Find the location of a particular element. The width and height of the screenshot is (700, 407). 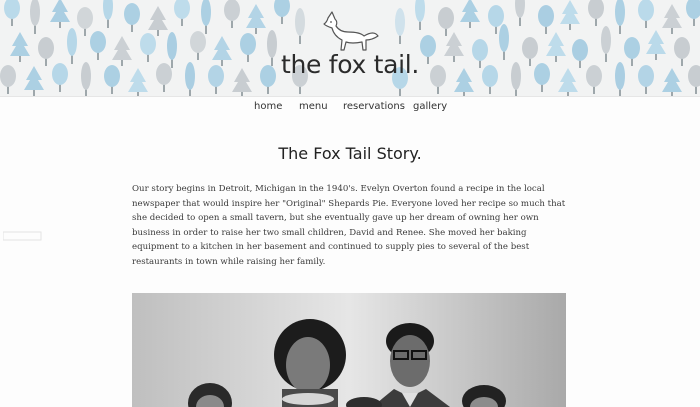

nav-reservations: reservations is located at coordinates (374, 107).